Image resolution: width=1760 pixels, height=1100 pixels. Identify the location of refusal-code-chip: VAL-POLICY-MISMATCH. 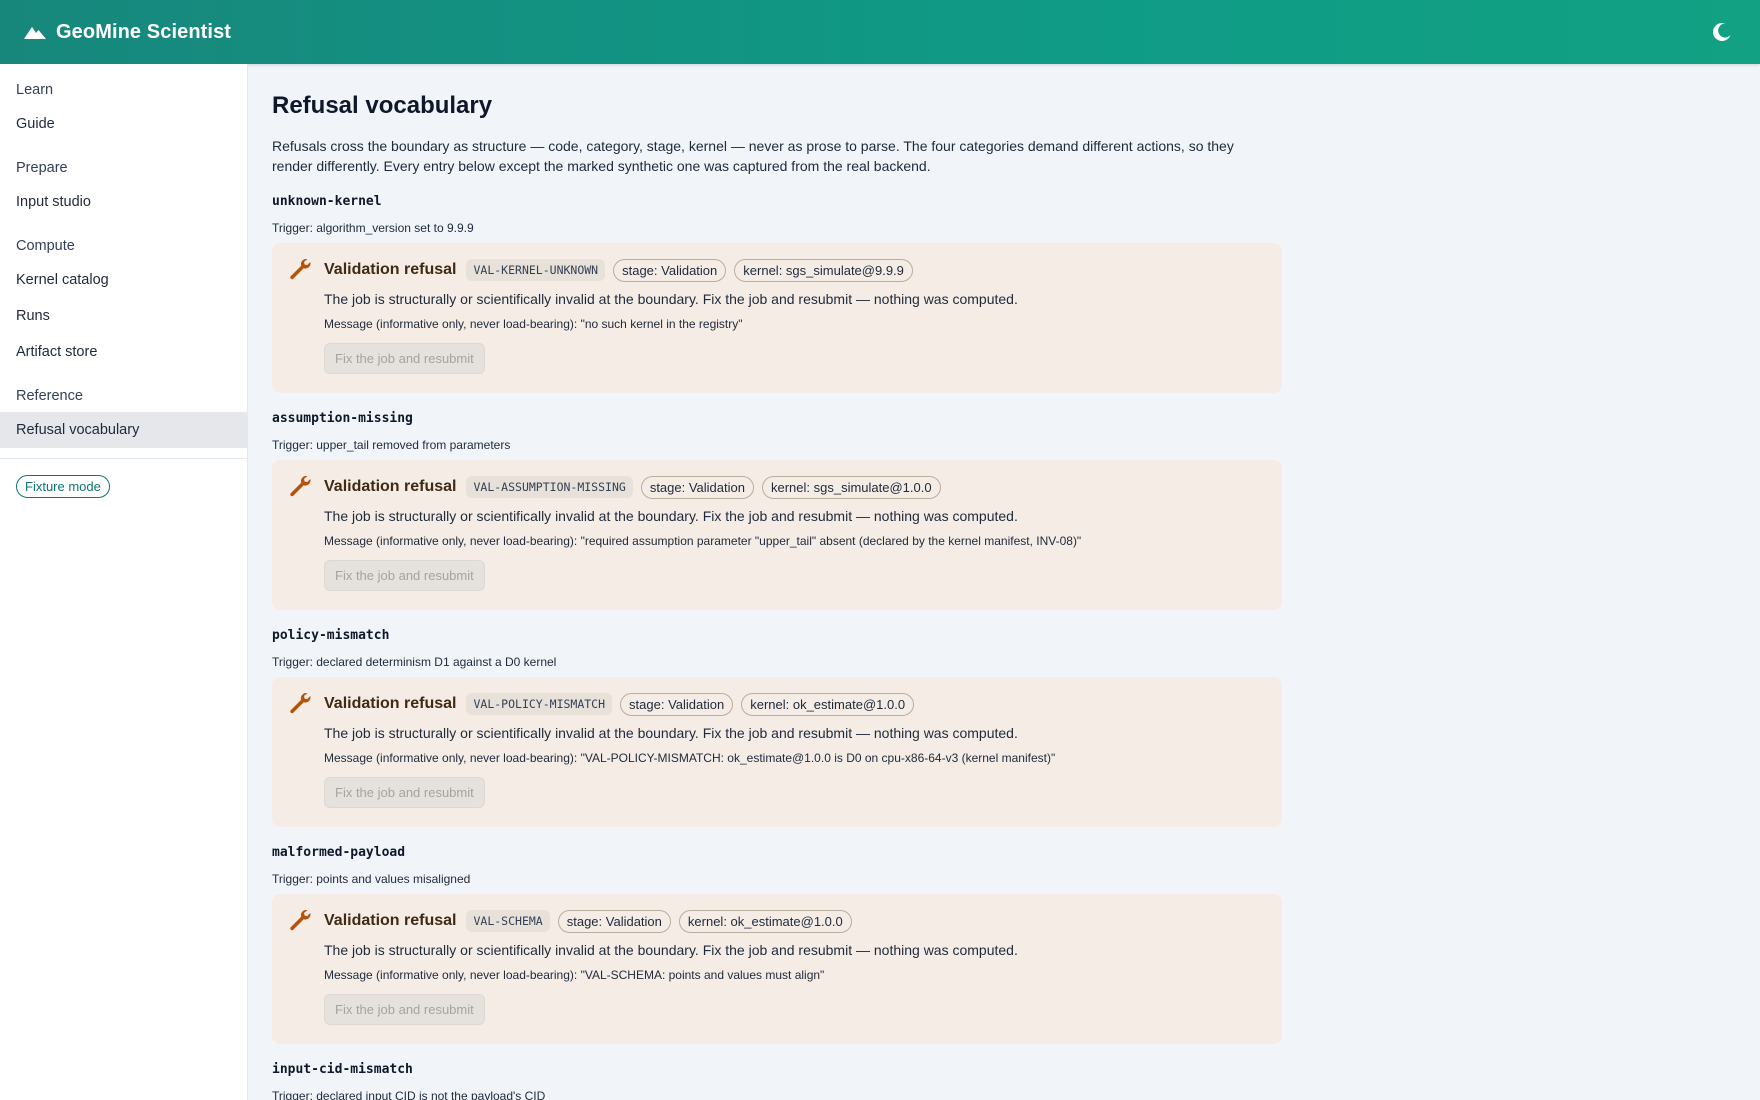
(539, 704).